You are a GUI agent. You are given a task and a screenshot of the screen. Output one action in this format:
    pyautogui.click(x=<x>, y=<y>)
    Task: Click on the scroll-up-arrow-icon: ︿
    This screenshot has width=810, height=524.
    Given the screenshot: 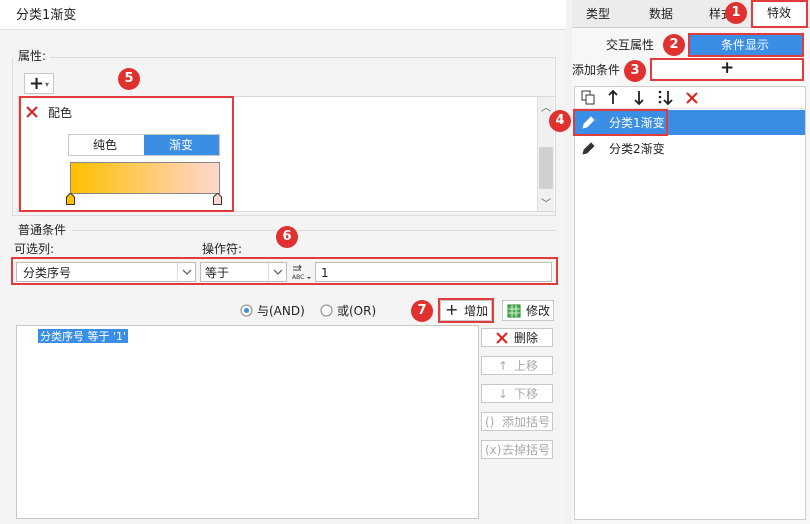 What is the action you would take?
    pyautogui.click(x=546, y=106)
    